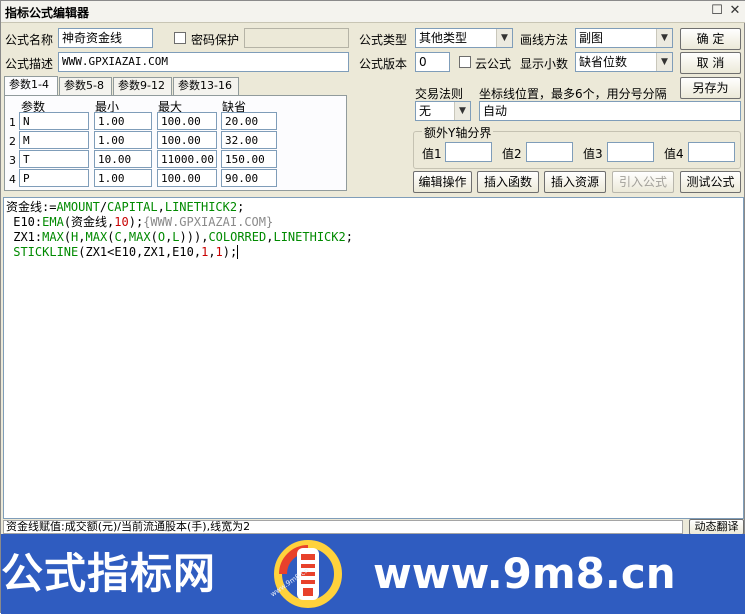 Image resolution: width=745 pixels, height=614 pixels. I want to click on save-as-button: 另存为, so click(710, 88).